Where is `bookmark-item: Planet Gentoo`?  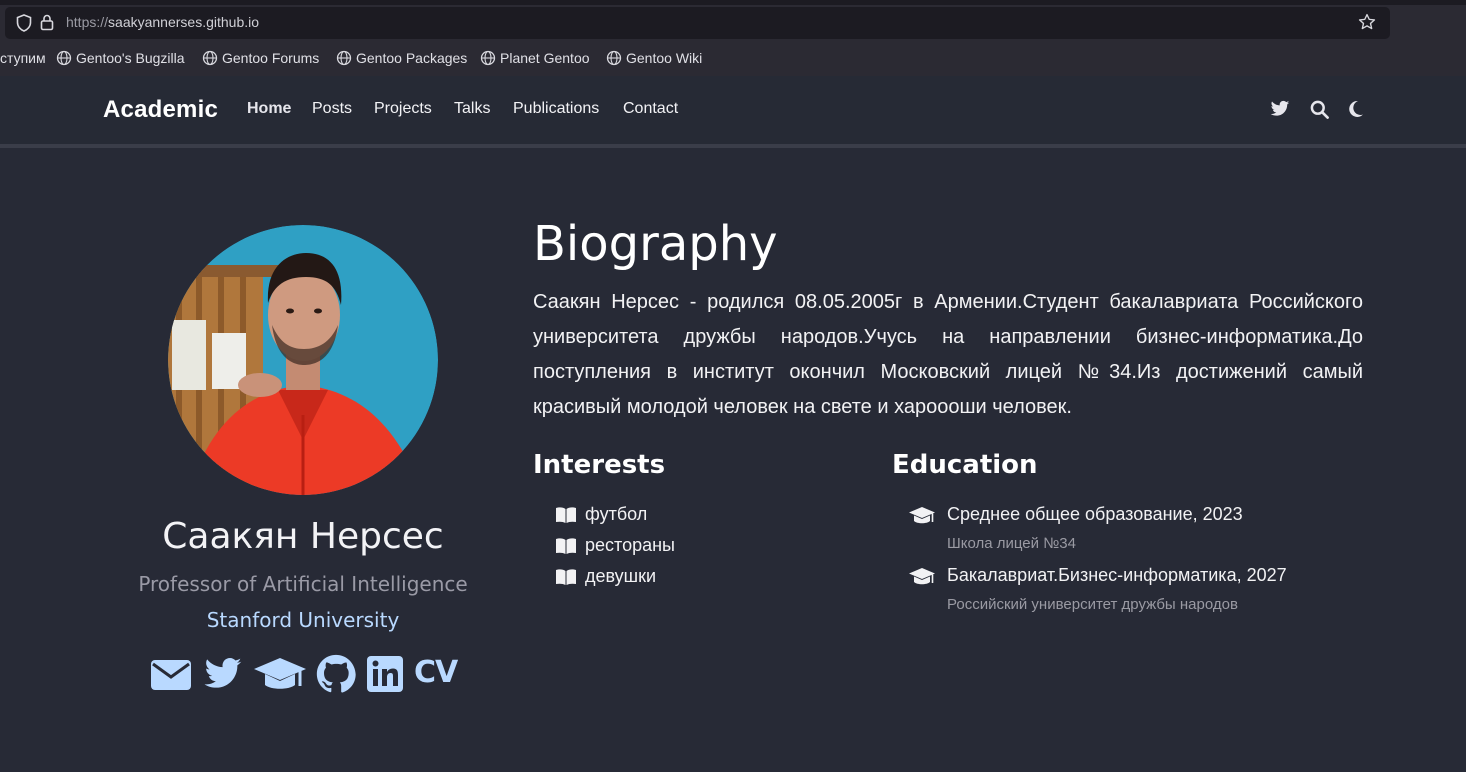
bookmark-item: Planet Gentoo is located at coordinates (535, 58).